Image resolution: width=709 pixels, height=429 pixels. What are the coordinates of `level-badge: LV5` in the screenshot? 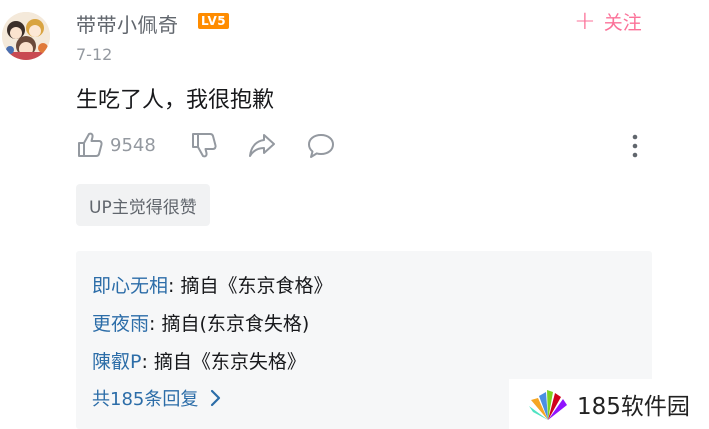 It's located at (214, 21).